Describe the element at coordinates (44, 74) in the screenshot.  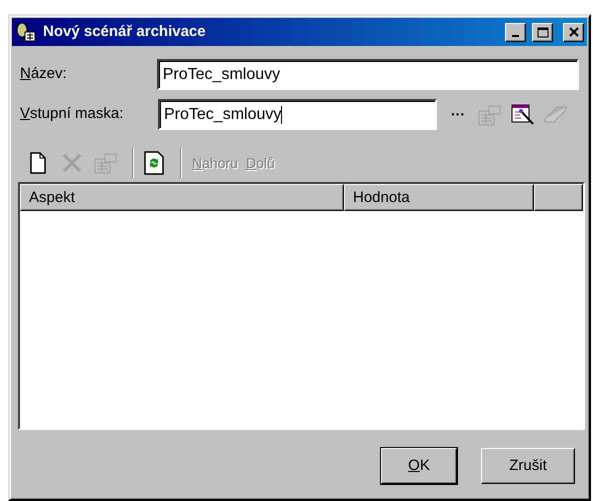
I see `field-label: Název:` at that location.